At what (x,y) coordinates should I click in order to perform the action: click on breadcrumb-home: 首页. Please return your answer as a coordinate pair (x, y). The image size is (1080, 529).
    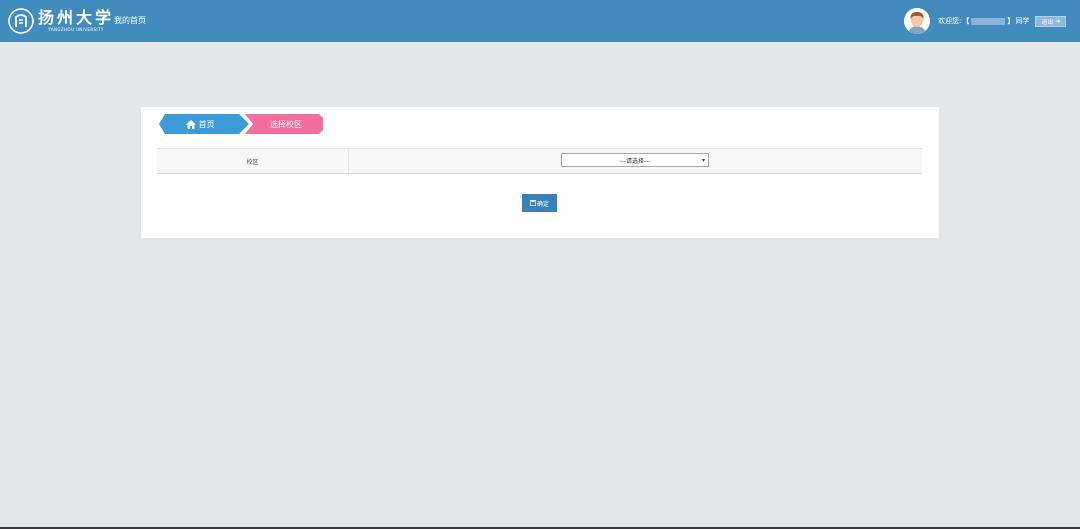
    Looking at the image, I should click on (204, 124).